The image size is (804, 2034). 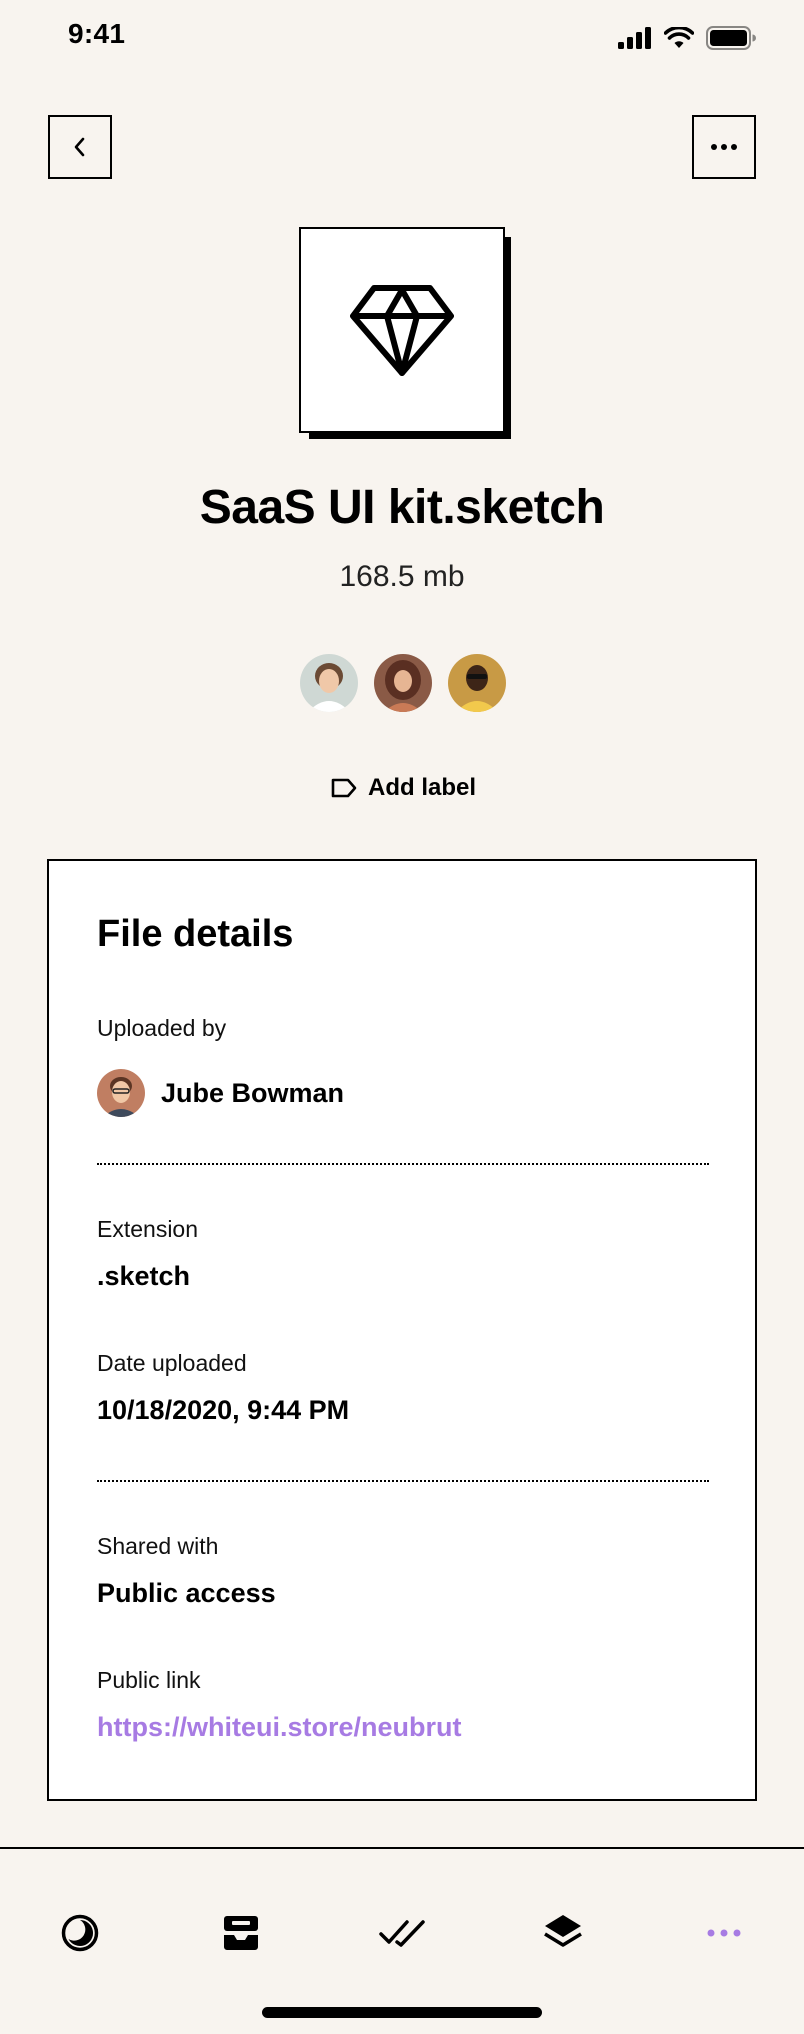 What do you see at coordinates (253, 1092) in the screenshot?
I see `uploader-name: Jube Bowman` at bounding box center [253, 1092].